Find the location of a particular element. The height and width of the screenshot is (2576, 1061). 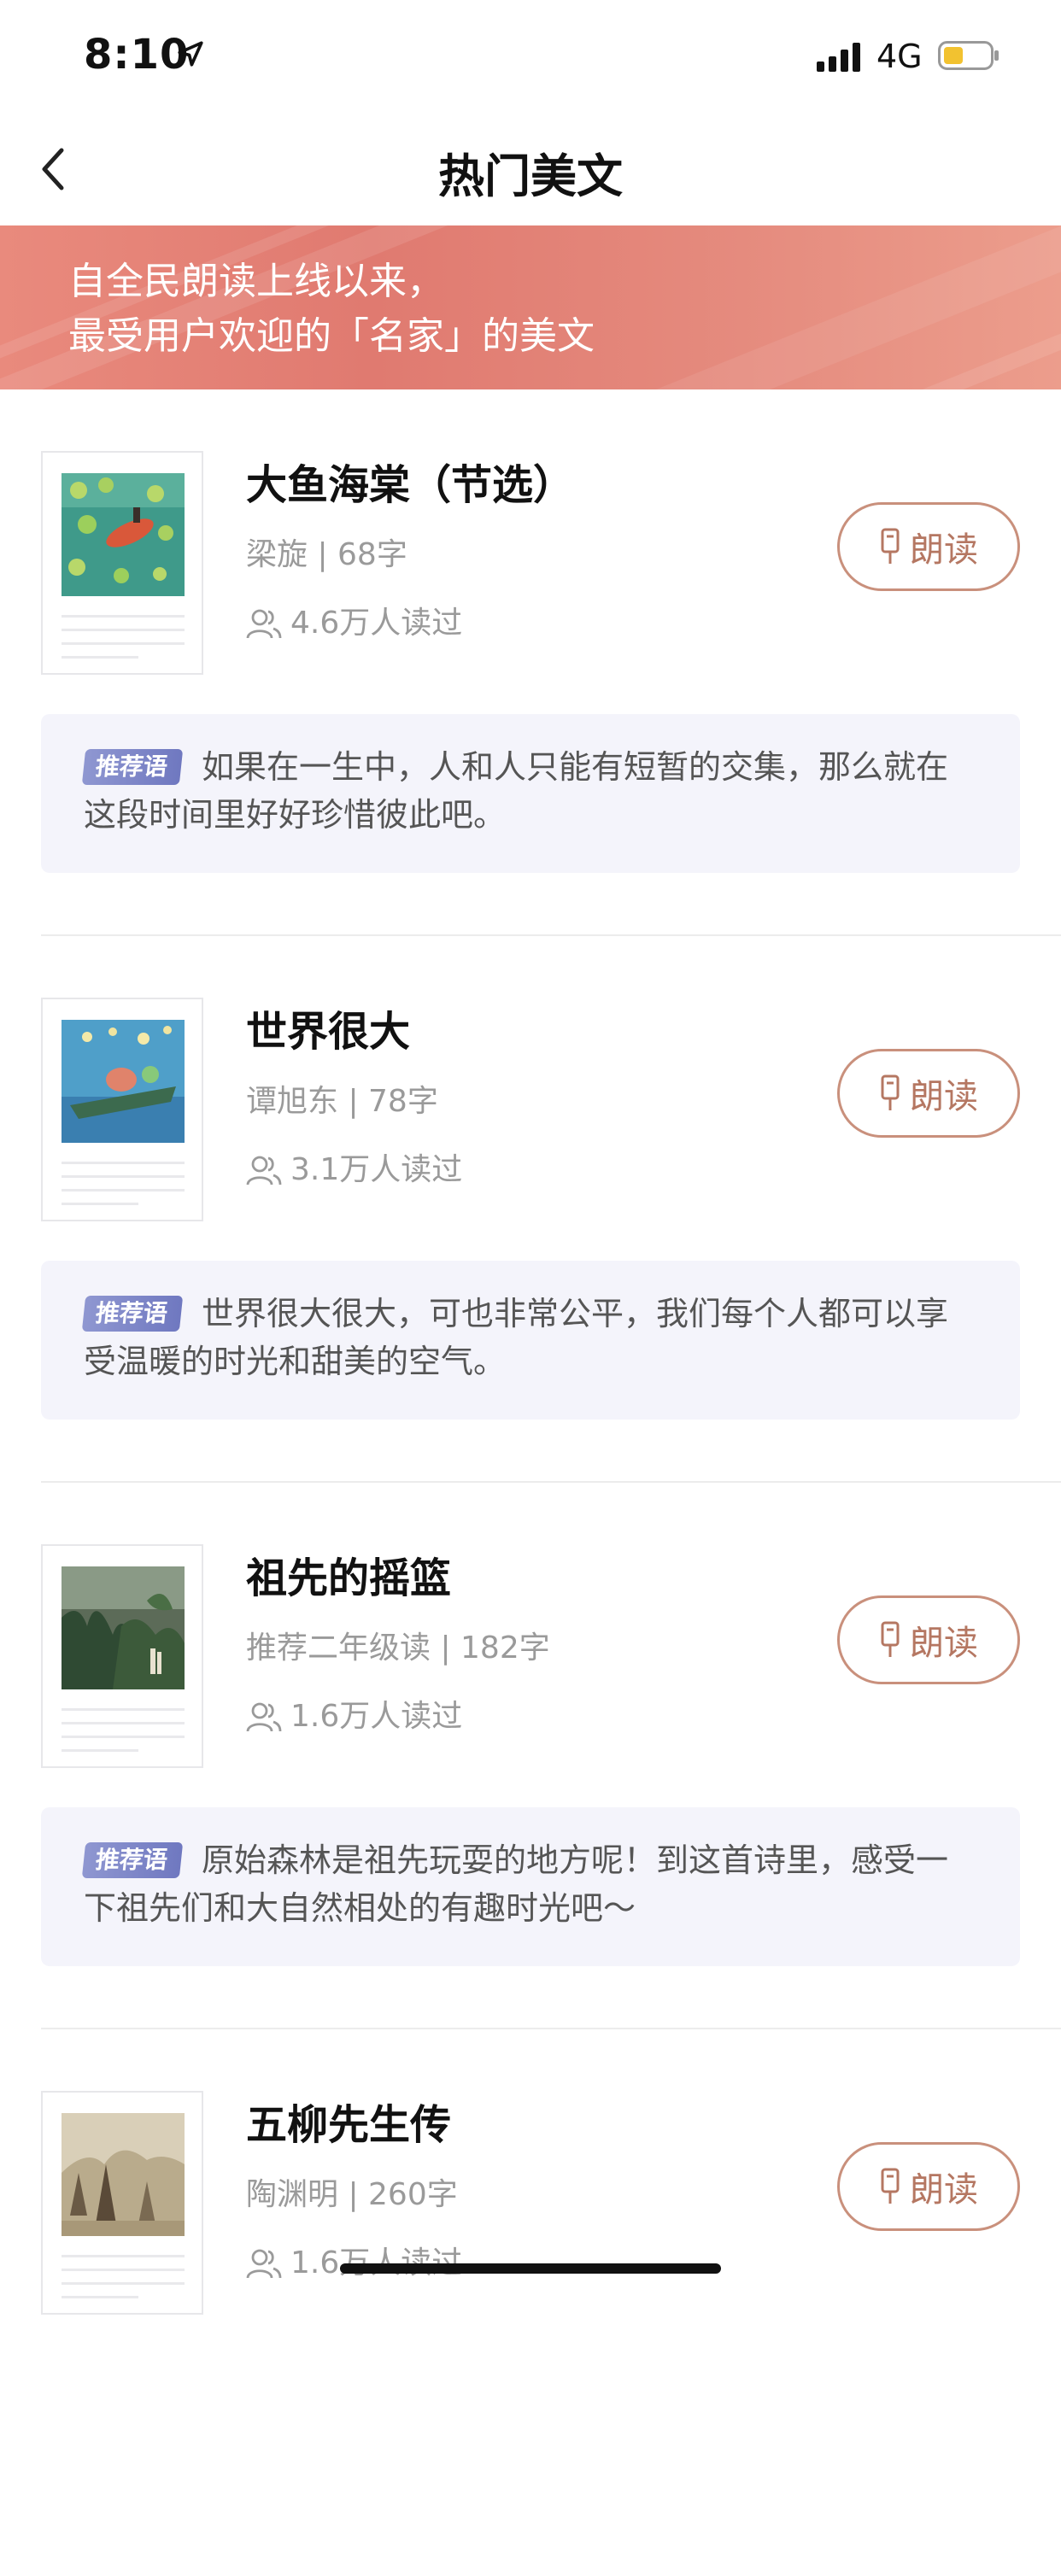

reader-count-text: 1.6万人读过 is located at coordinates (376, 1716).